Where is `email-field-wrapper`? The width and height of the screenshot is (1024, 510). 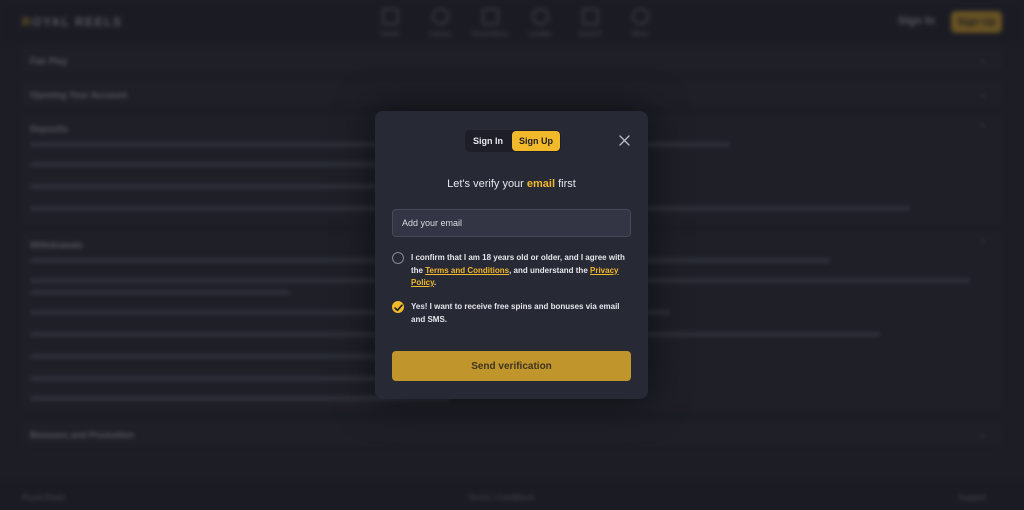 email-field-wrapper is located at coordinates (511, 223).